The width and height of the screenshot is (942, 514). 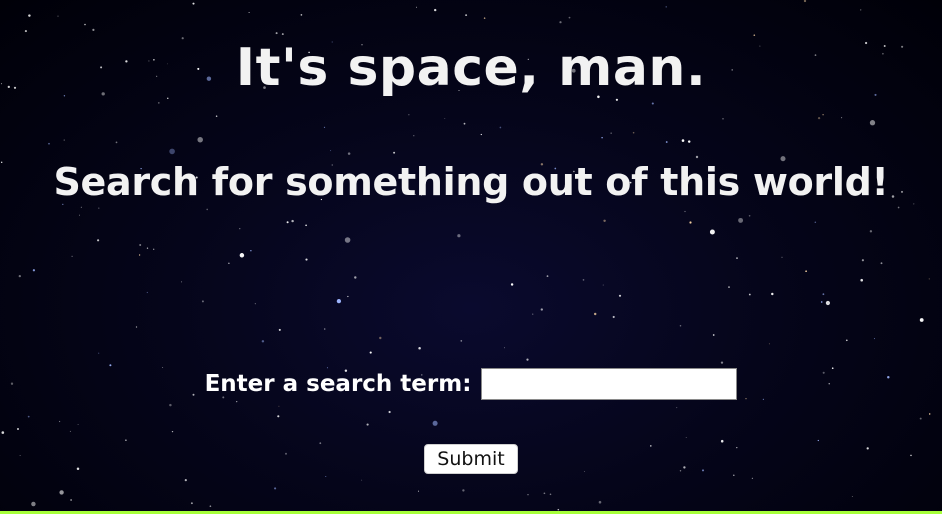 What do you see at coordinates (471, 68) in the screenshot?
I see `page-title: It's space, man.` at bounding box center [471, 68].